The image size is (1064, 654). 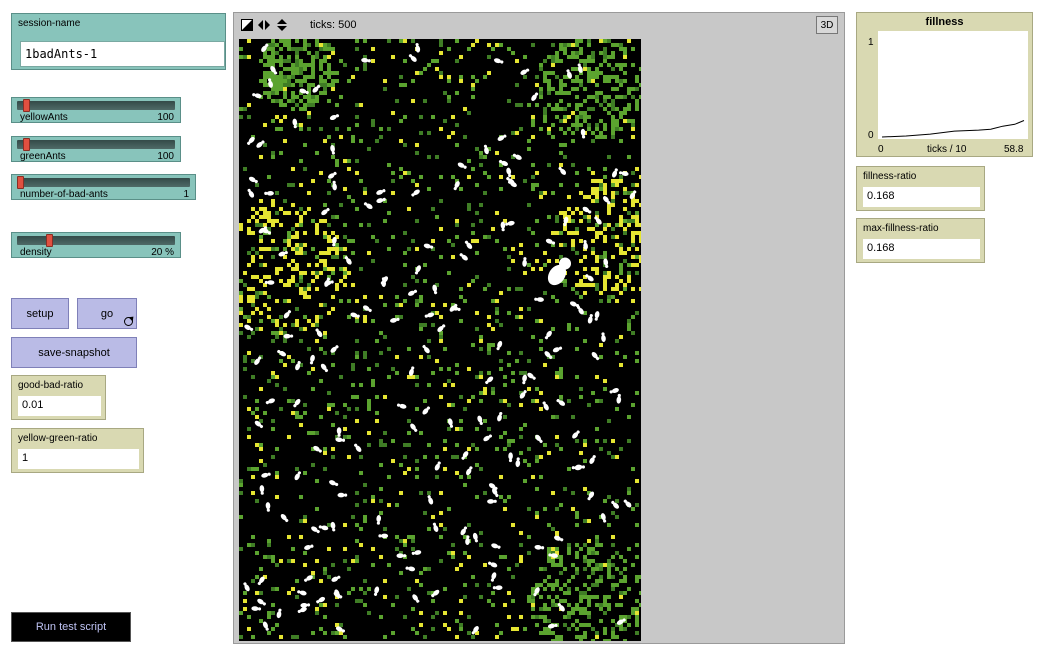 I want to click on monitor-value: 1, so click(x=78, y=459).